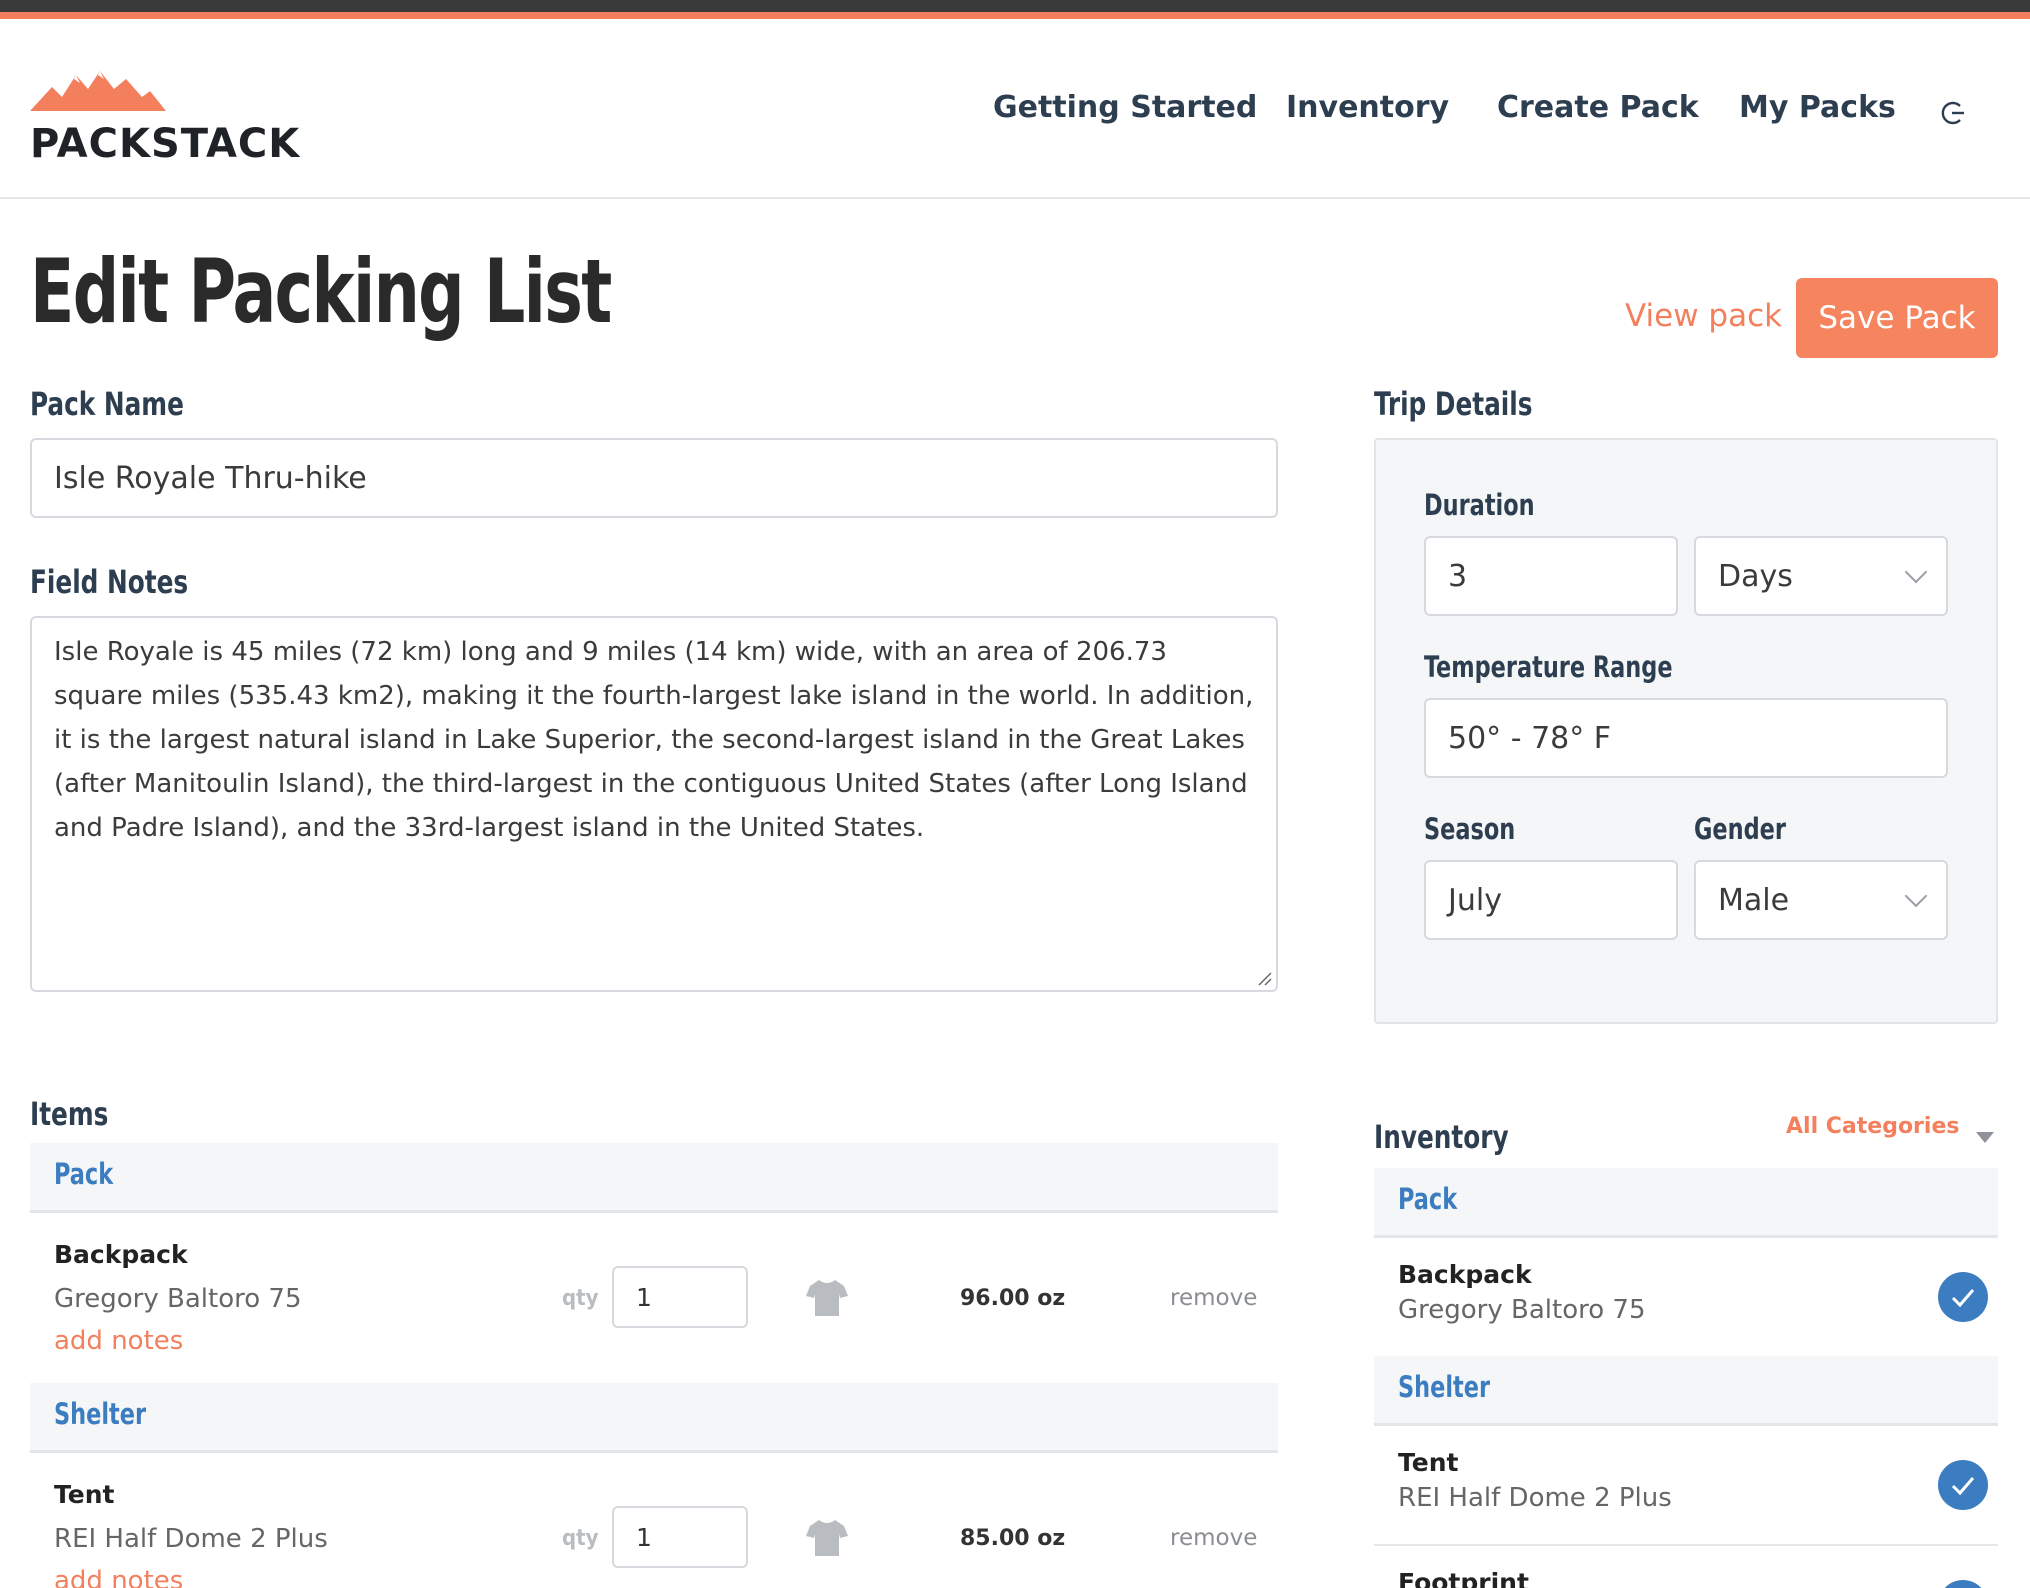 The width and height of the screenshot is (2030, 1588). I want to click on save-pack-button: Save Pack, so click(1897, 318).